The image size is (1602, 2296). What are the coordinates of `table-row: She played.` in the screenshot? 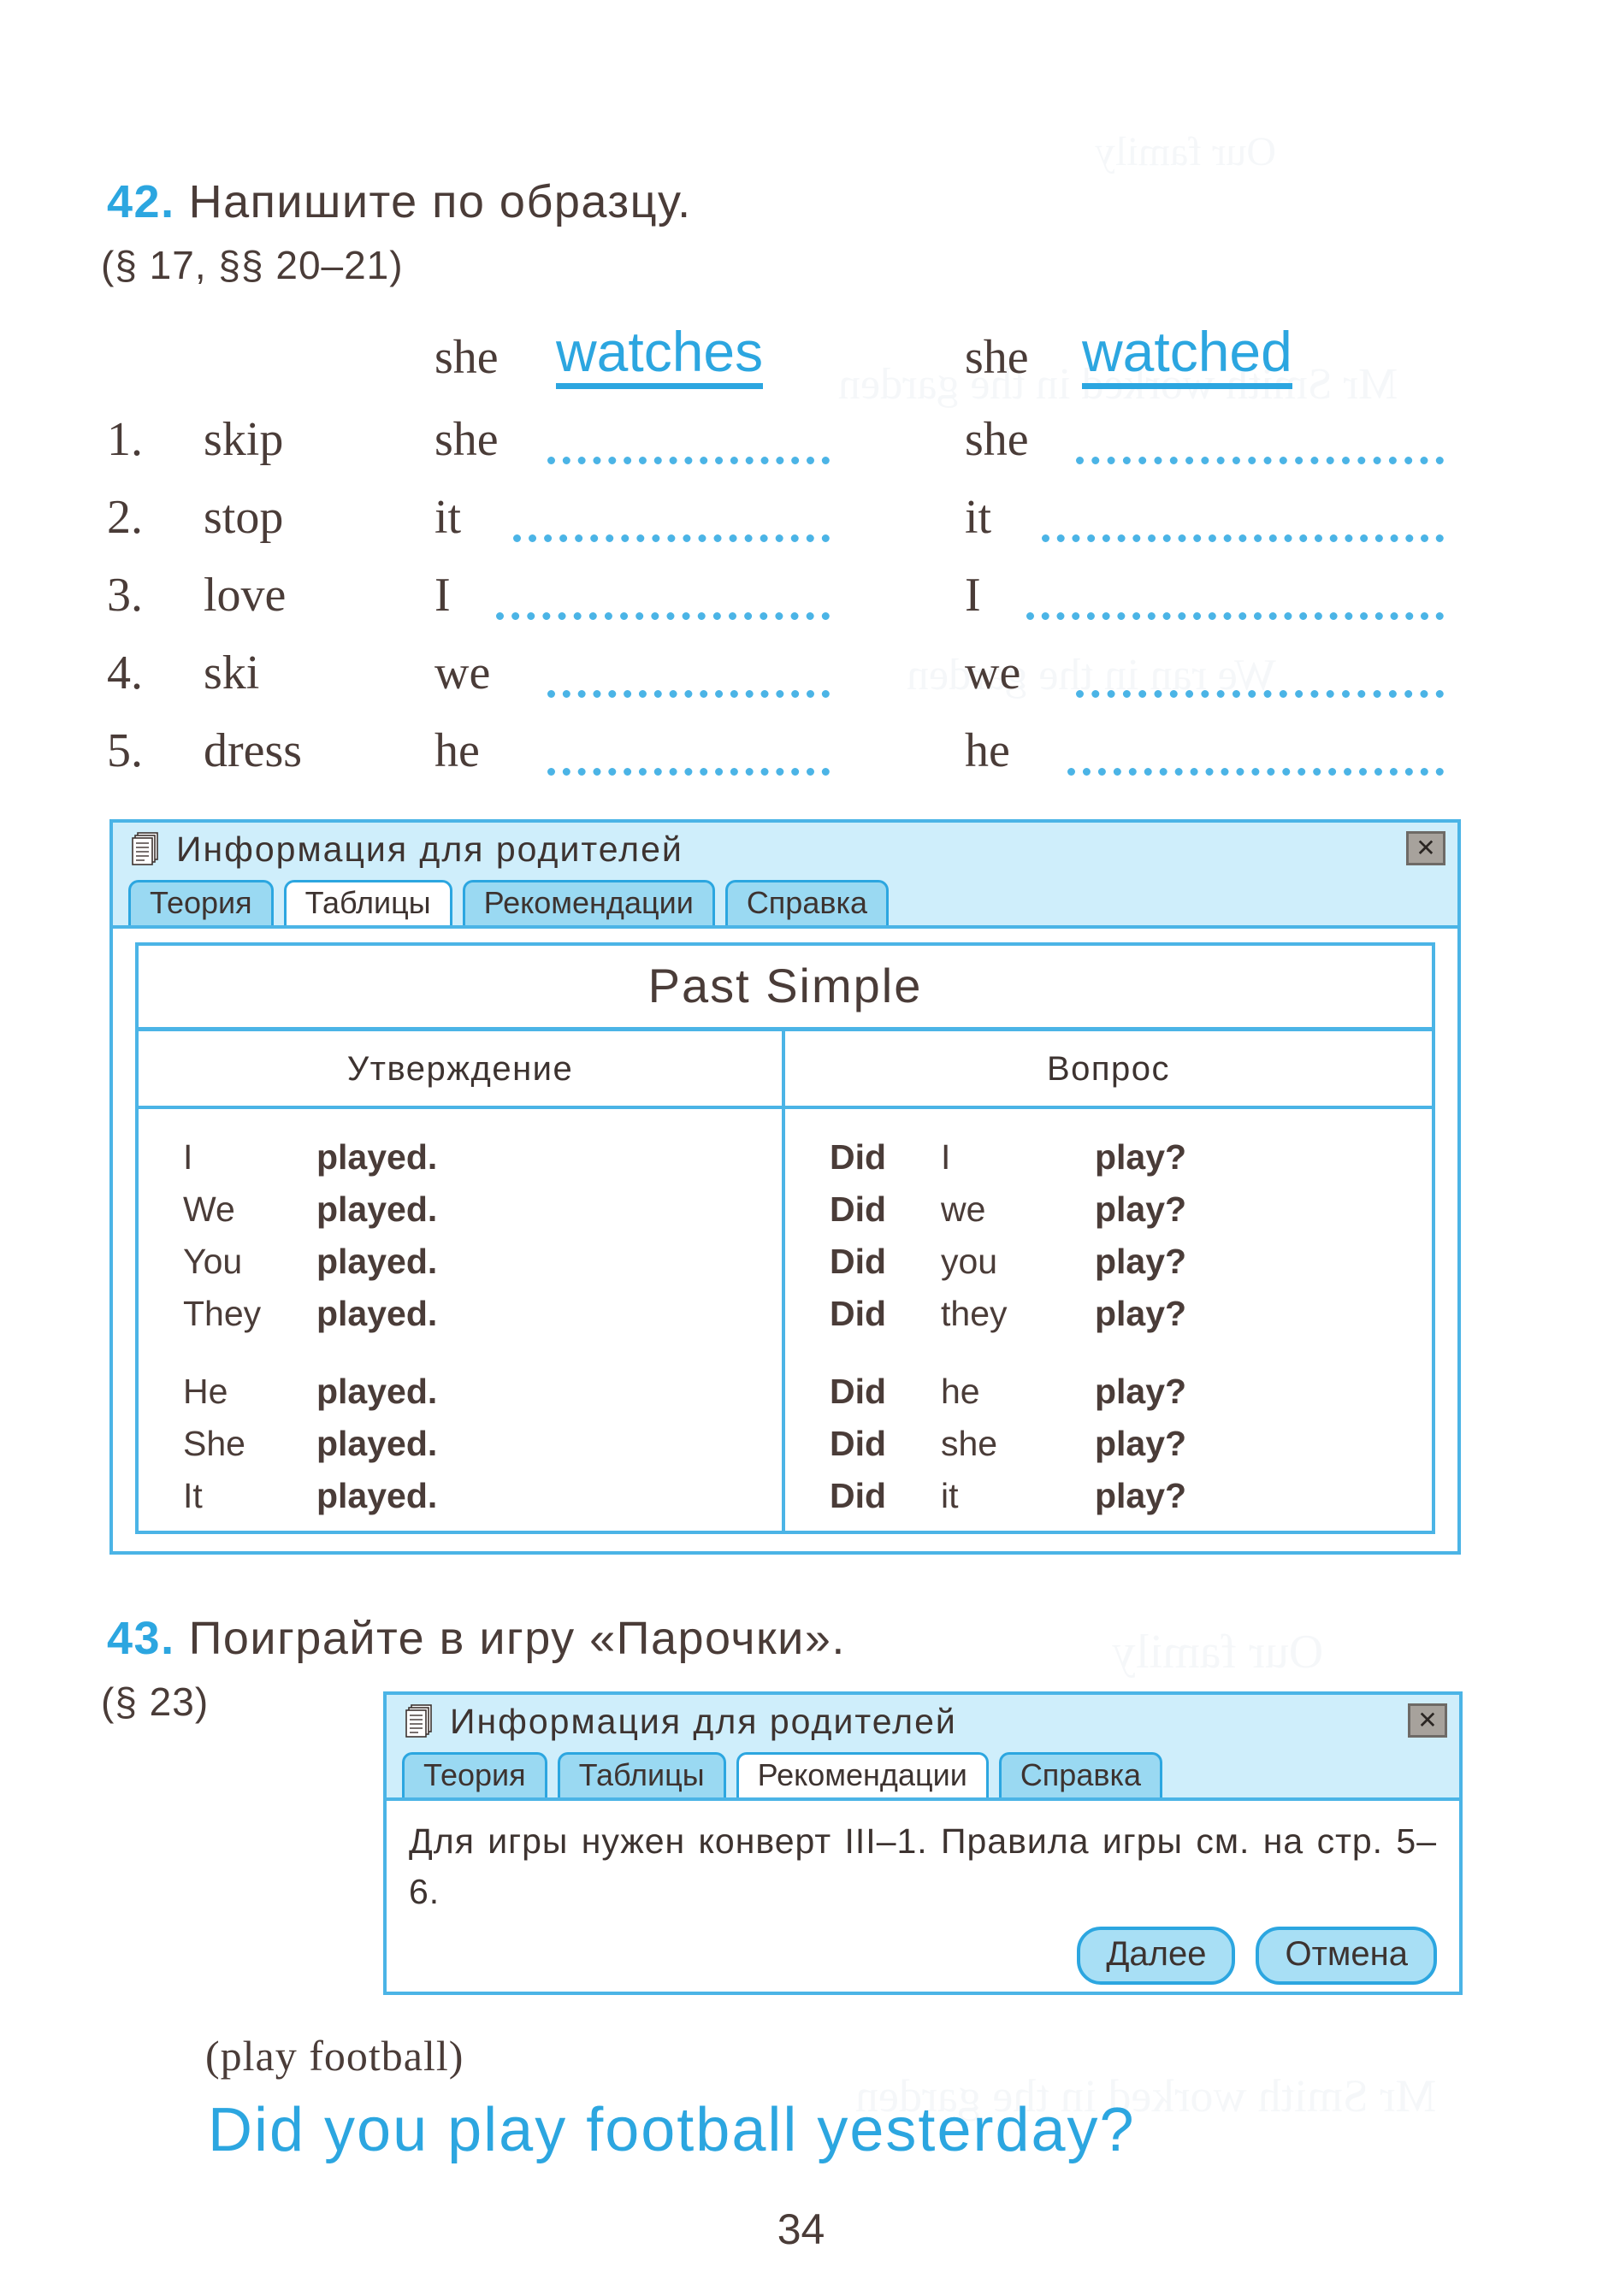 It's located at (460, 1444).